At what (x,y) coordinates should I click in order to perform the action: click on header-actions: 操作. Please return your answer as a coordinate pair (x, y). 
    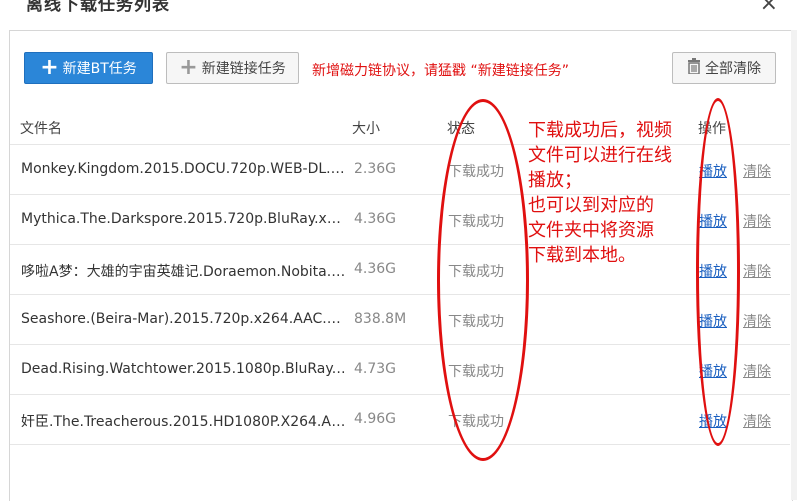
    Looking at the image, I should click on (712, 129).